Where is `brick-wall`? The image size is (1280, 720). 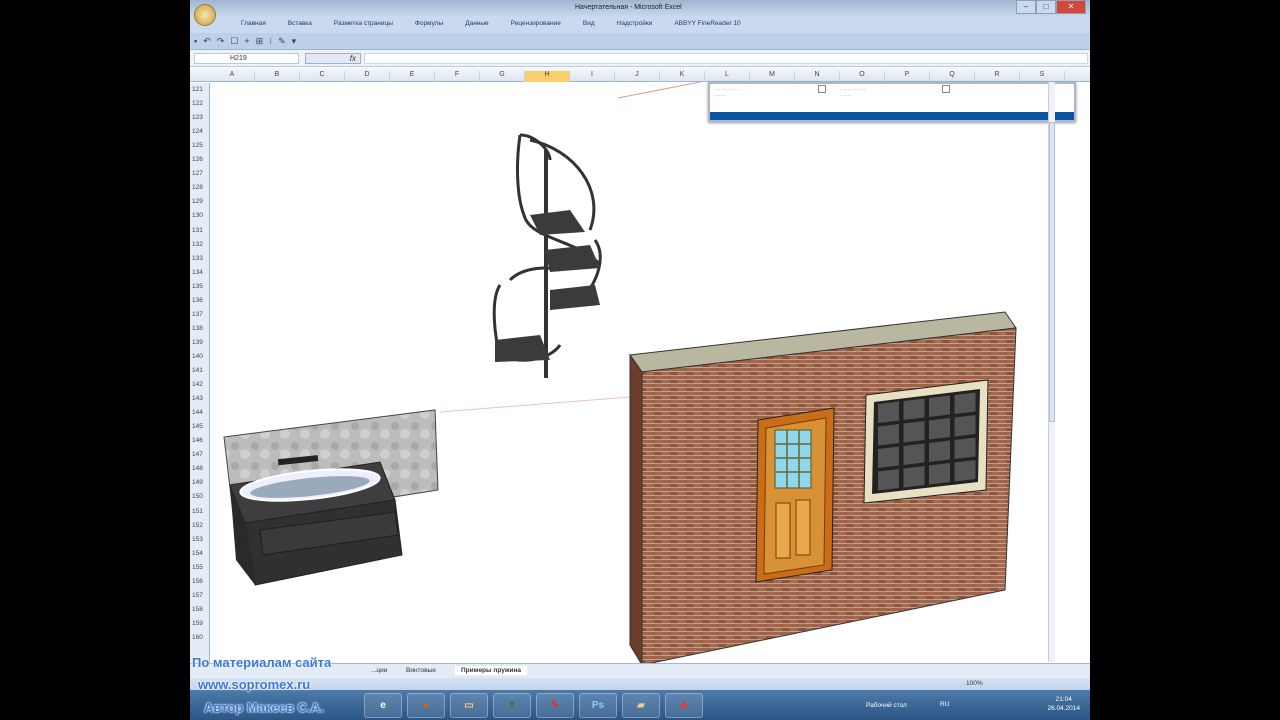 brick-wall is located at coordinates (823, 487).